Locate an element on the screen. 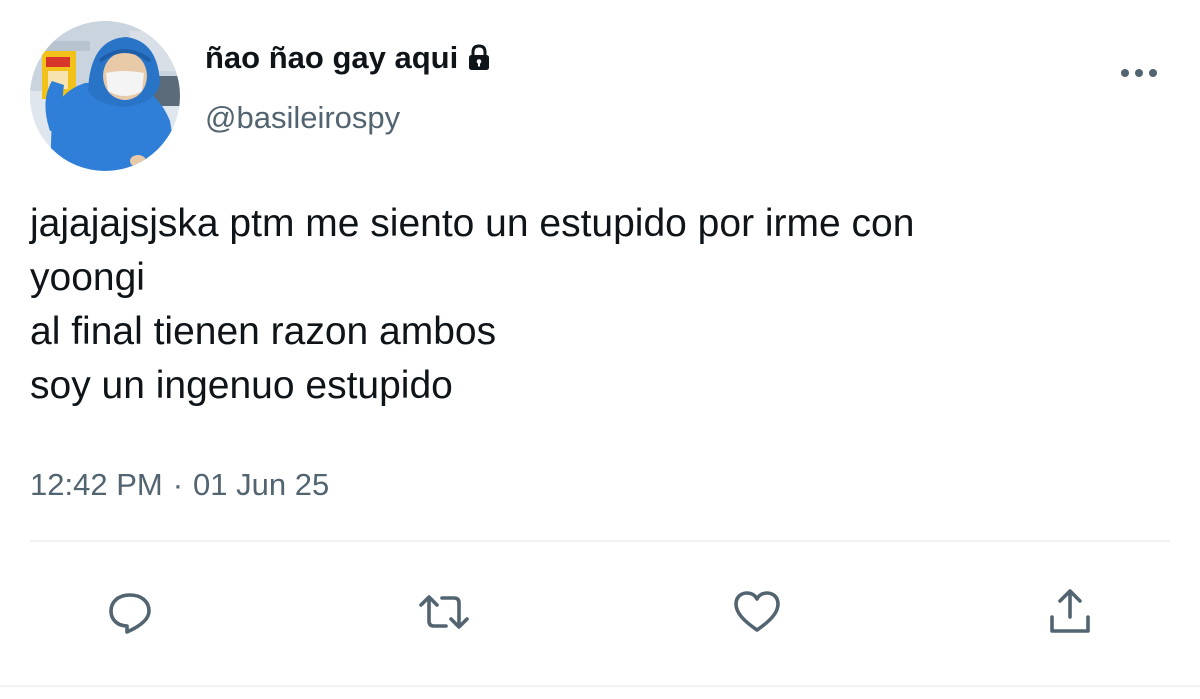 This screenshot has height=699, width=1200. user-handle: @basileirospy is located at coordinates (302, 118).